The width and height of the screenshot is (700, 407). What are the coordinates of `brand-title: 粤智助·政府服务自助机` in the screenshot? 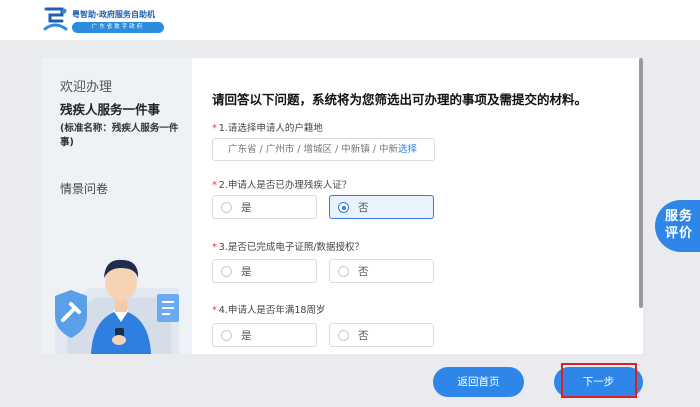 It's located at (113, 14).